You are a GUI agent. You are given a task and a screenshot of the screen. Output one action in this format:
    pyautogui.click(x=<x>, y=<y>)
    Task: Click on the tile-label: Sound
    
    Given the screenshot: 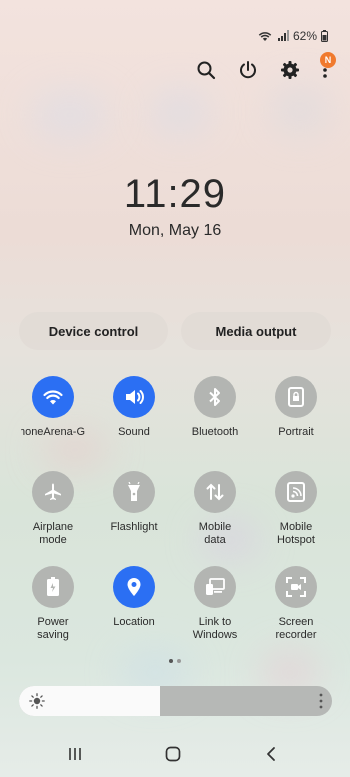 What is the action you would take?
    pyautogui.click(x=134, y=432)
    